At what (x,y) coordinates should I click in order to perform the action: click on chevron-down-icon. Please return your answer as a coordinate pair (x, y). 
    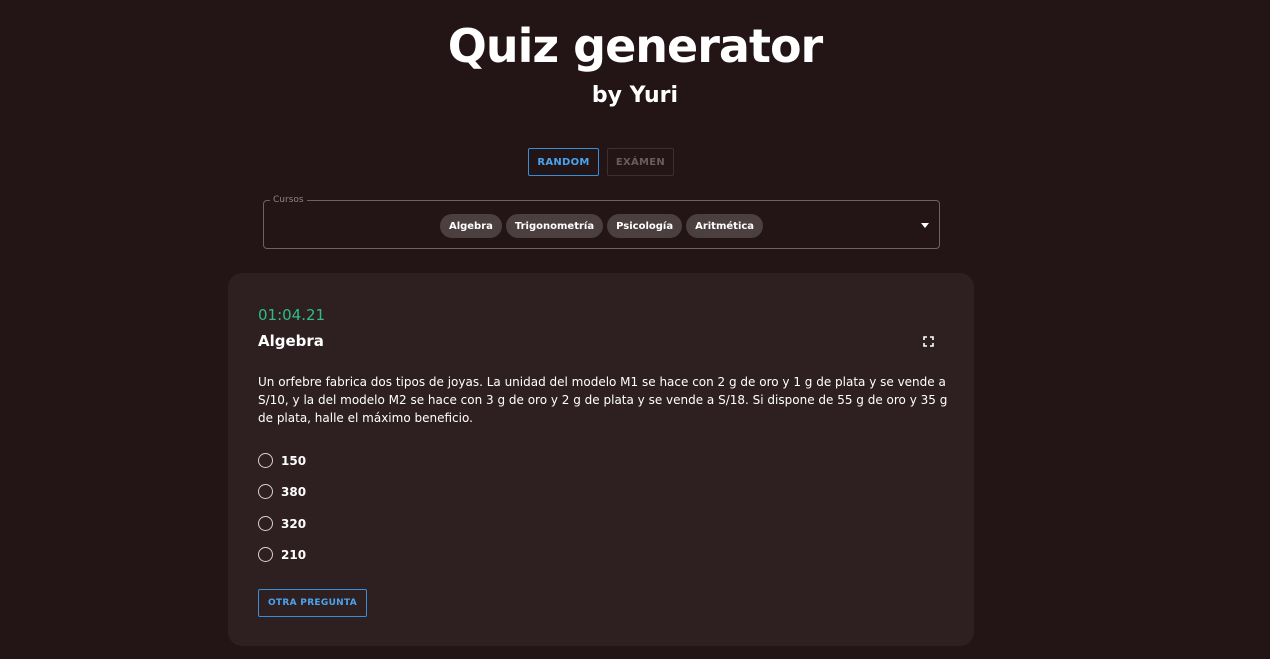
    Looking at the image, I should click on (925, 225).